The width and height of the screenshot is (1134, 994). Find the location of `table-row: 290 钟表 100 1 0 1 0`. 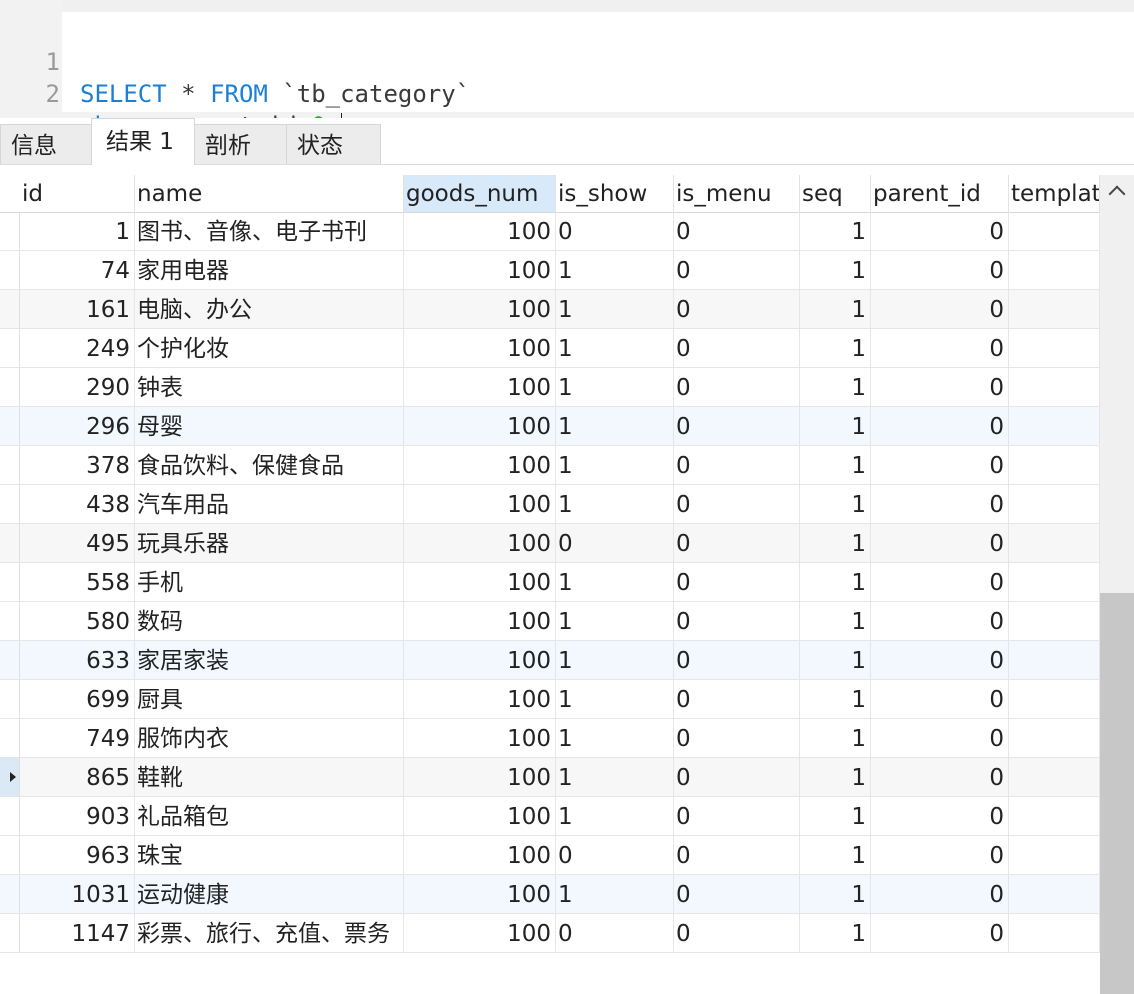

table-row: 290 钟表 100 1 0 1 0 is located at coordinates (550, 387).